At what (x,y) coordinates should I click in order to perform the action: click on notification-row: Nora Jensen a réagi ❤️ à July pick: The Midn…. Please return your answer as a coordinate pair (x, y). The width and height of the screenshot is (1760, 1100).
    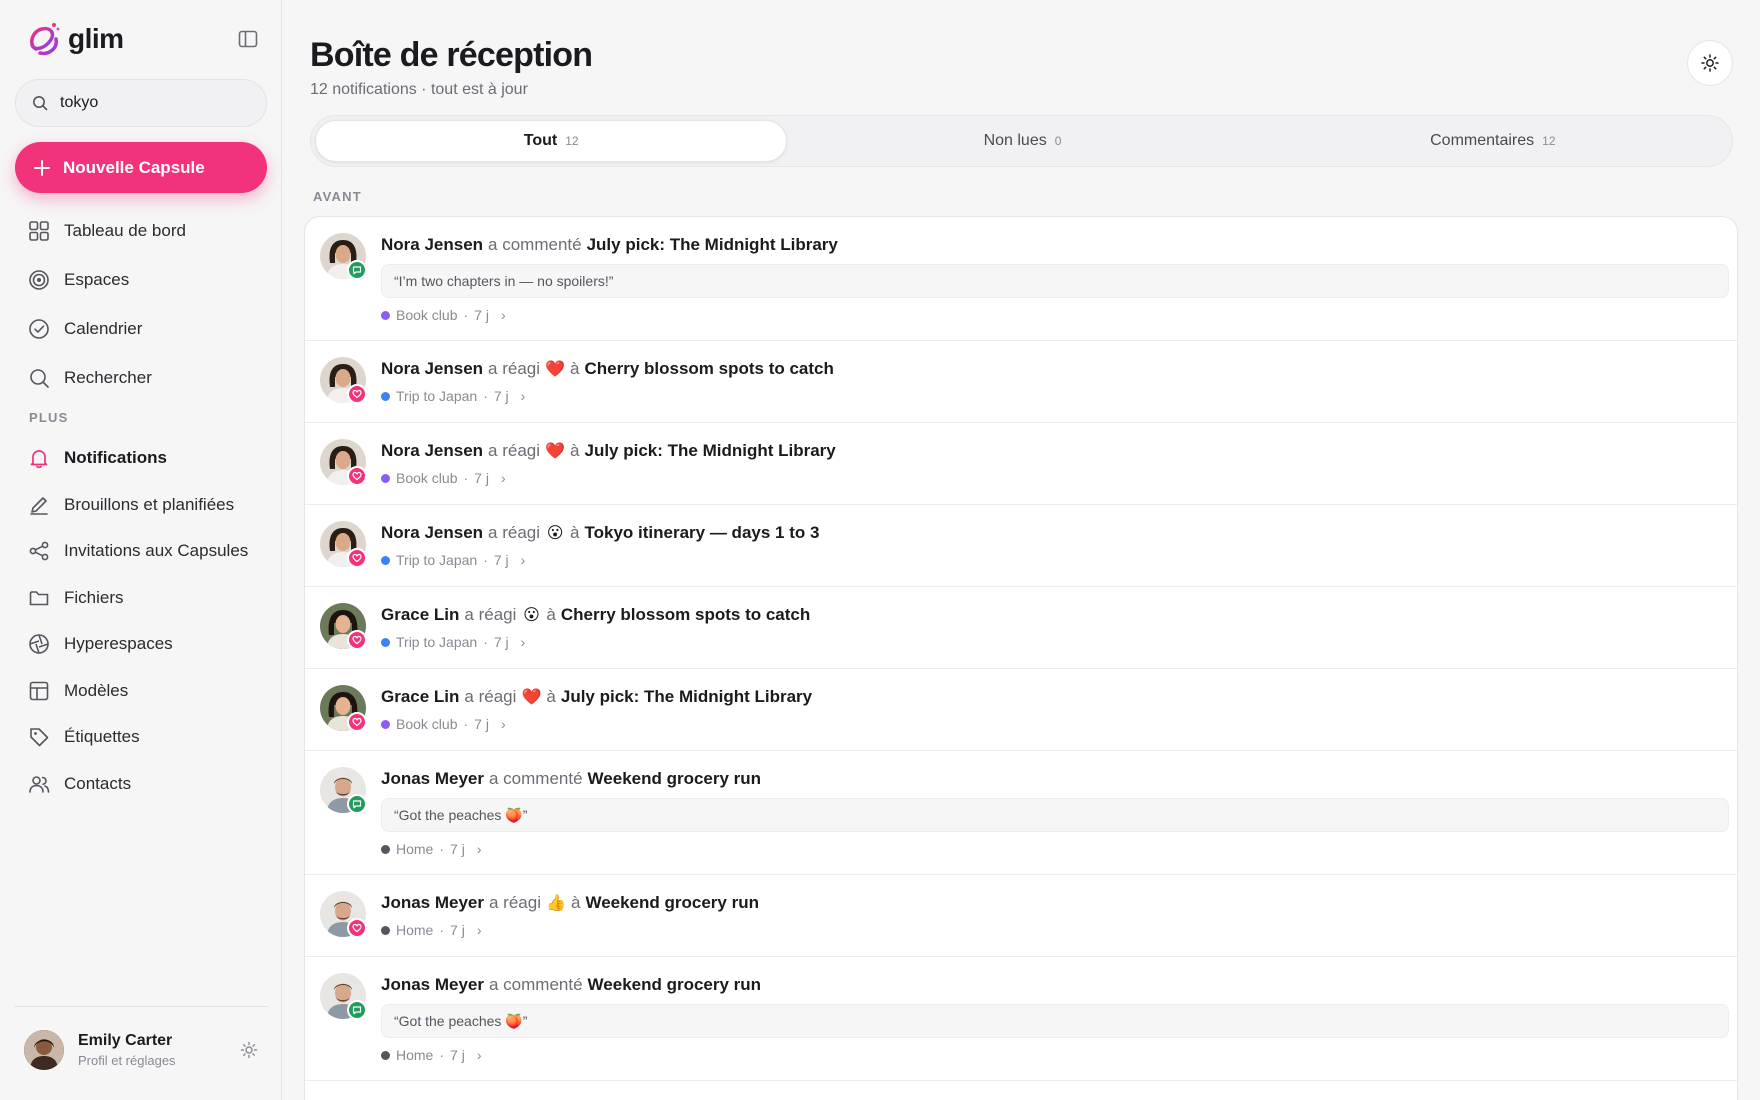
    Looking at the image, I should click on (1021, 464).